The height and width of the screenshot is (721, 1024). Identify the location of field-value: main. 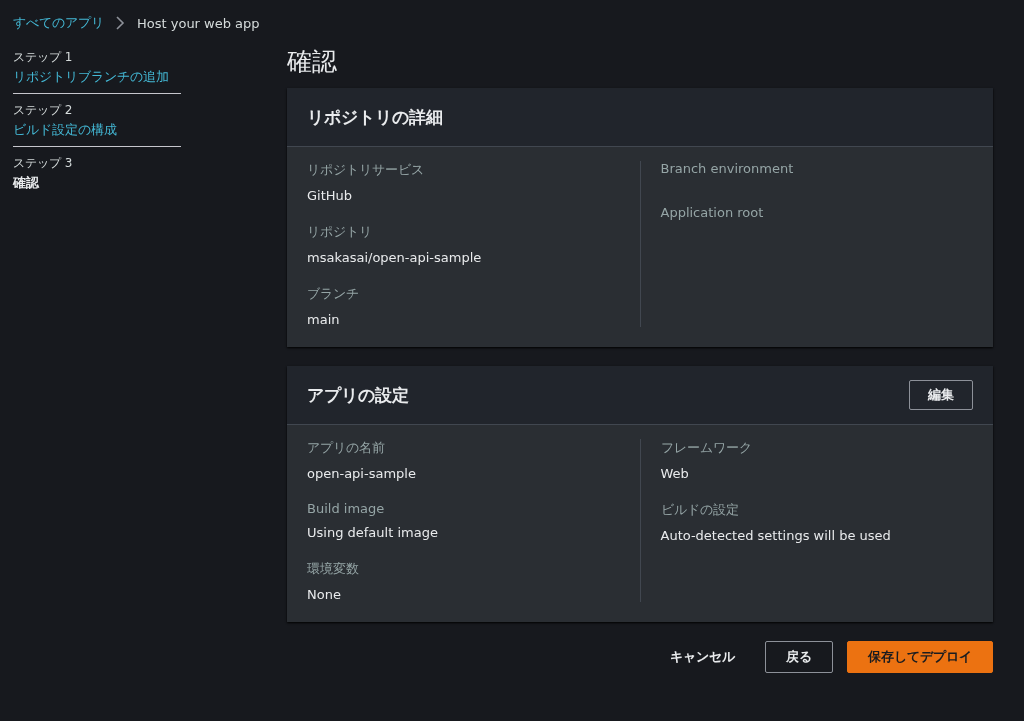
(324, 319).